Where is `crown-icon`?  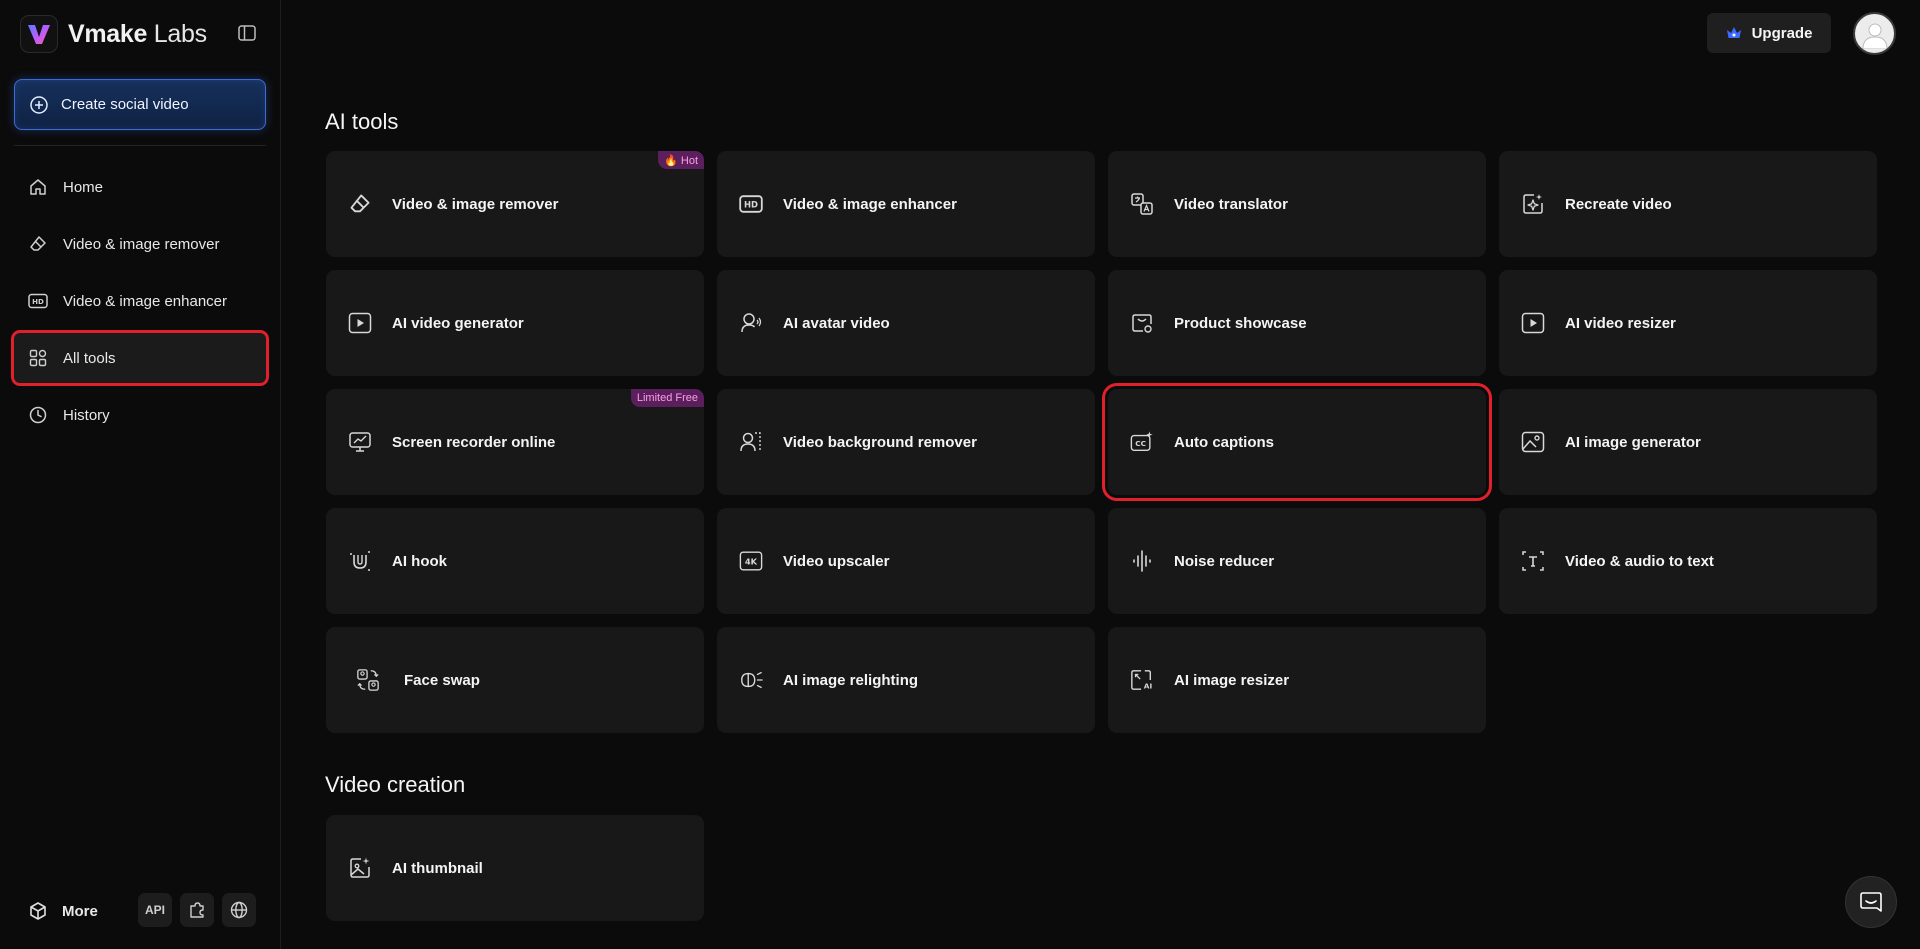 crown-icon is located at coordinates (1734, 33).